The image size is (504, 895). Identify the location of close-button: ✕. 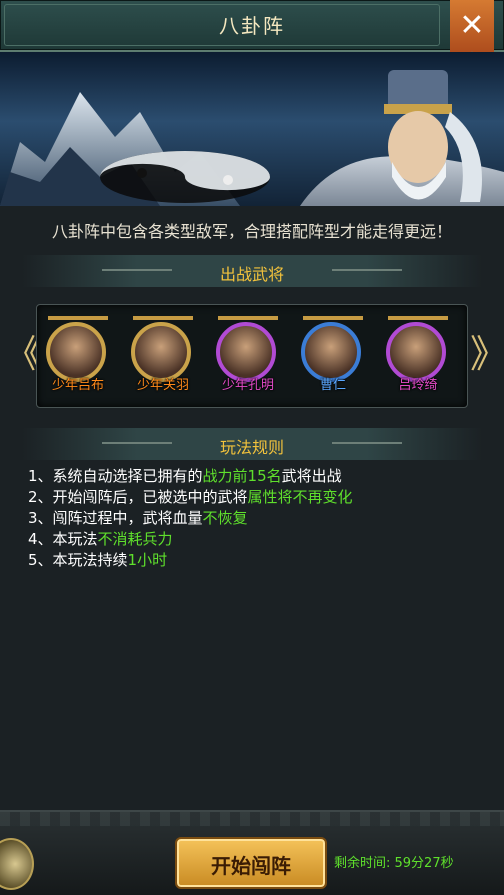
(472, 30).